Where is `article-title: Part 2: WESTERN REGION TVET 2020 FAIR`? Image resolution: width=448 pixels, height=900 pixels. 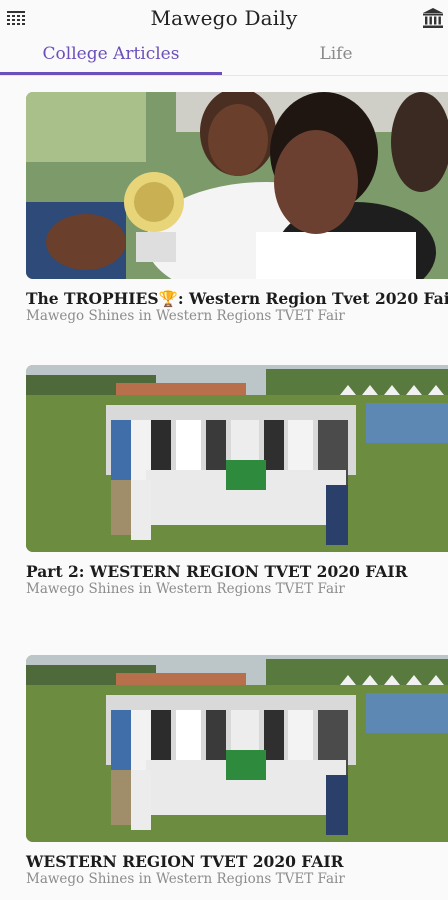 article-title: Part 2: WESTERN REGION TVET 2020 FAIR is located at coordinates (217, 571).